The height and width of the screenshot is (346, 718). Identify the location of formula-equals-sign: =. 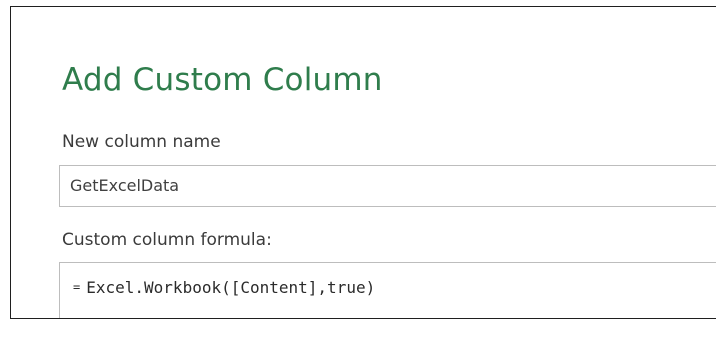
(77, 287).